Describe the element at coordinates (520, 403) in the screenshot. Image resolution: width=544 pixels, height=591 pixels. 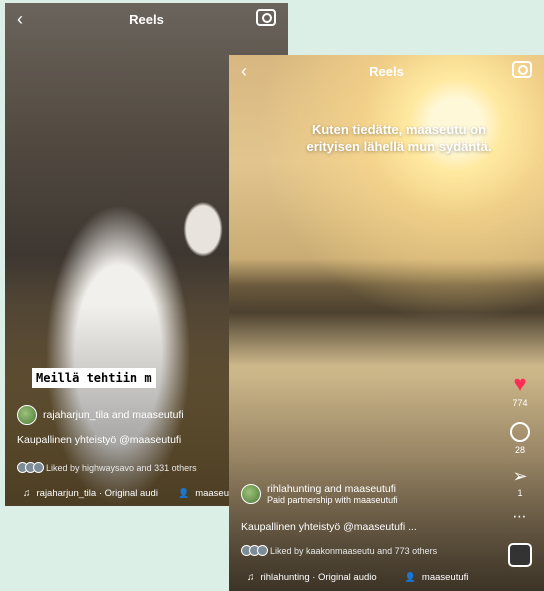
I see `like-count: 774` at that location.